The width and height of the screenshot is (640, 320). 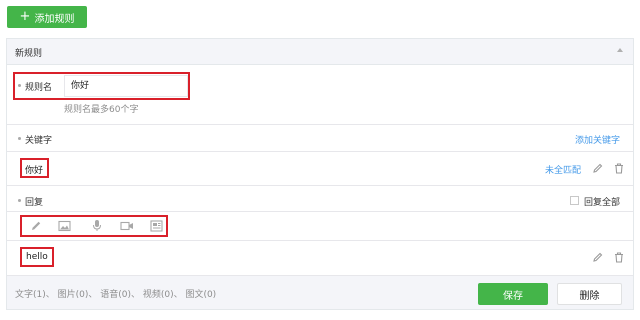 I want to click on chevron-up-icon, so click(x=620, y=50).